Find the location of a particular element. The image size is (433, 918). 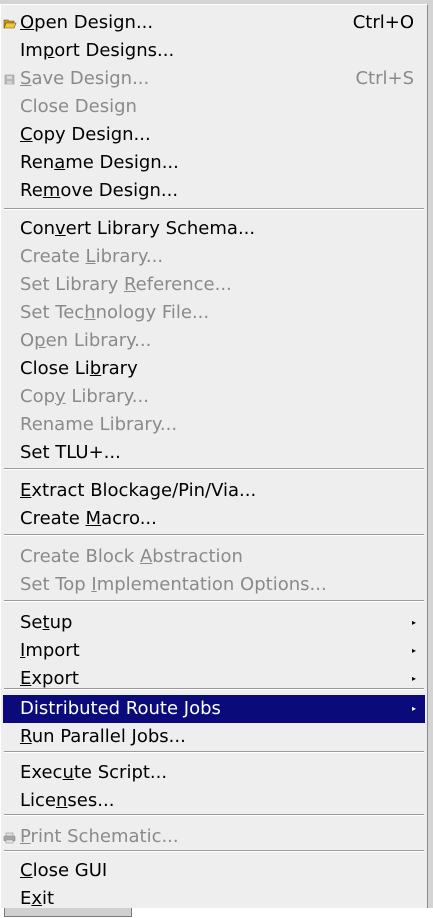

label-text: Set Top is located at coordinates (56, 584).